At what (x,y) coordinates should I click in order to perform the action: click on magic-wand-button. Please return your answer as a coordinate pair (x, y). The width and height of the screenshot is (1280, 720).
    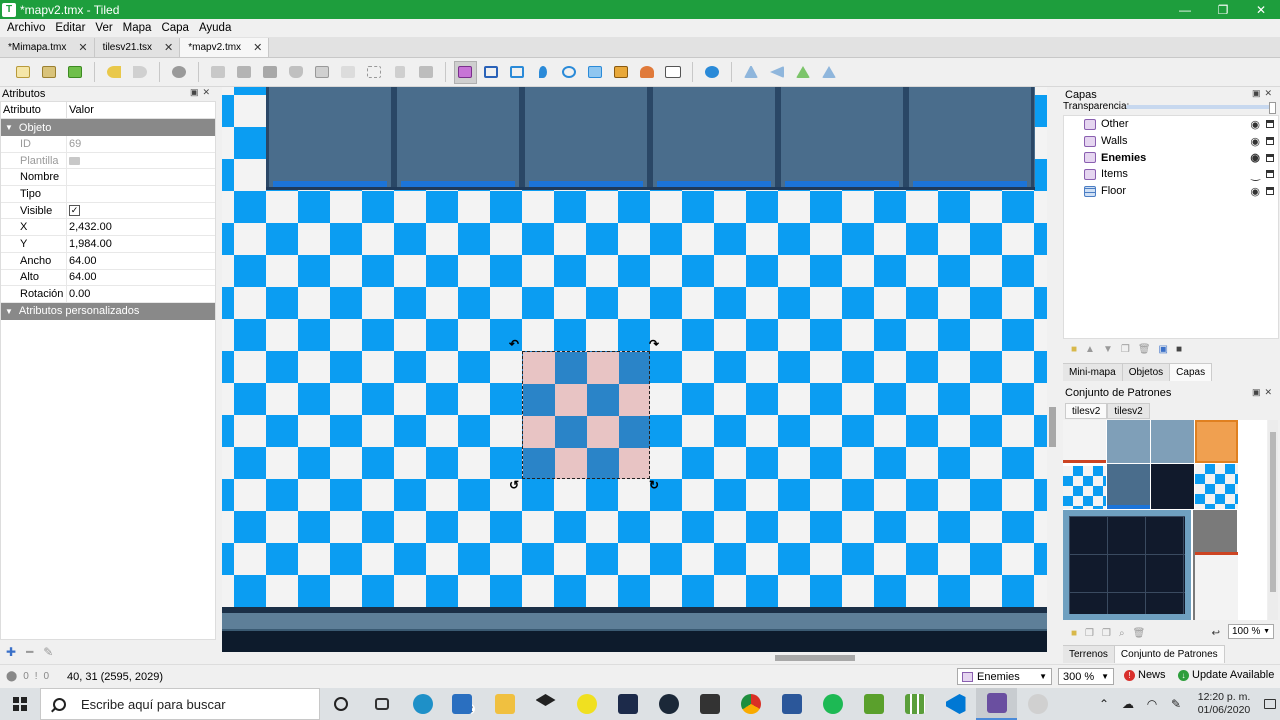
    Looking at the image, I should click on (400, 72).